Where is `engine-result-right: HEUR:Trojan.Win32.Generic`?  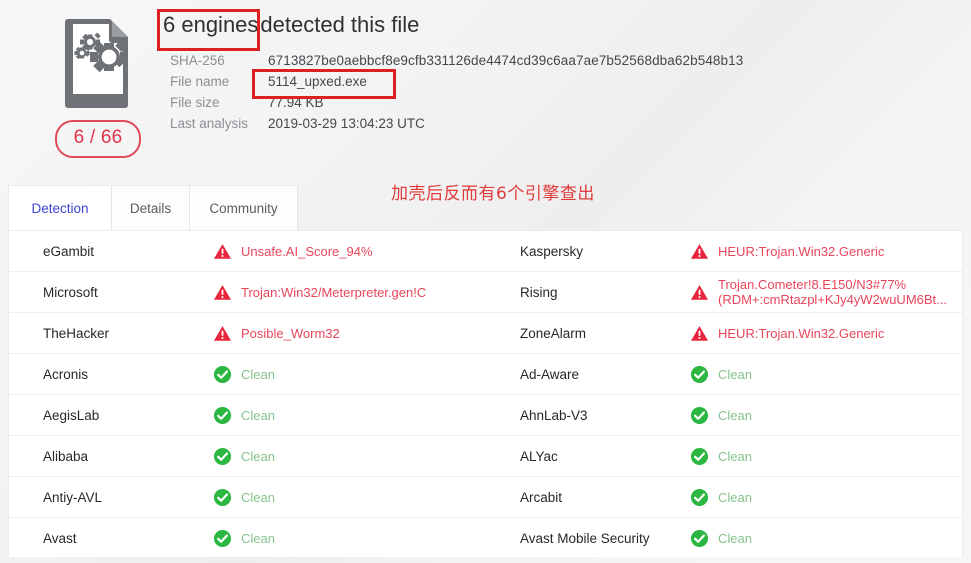 engine-result-right: HEUR:Trojan.Win32.Generic is located at coordinates (801, 251).